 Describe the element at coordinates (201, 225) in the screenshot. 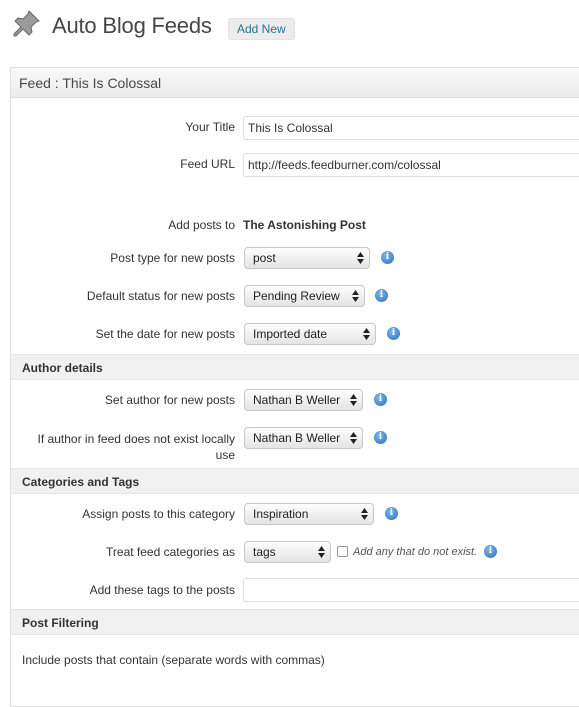

I see `add-posts-to-label: Add posts to` at that location.